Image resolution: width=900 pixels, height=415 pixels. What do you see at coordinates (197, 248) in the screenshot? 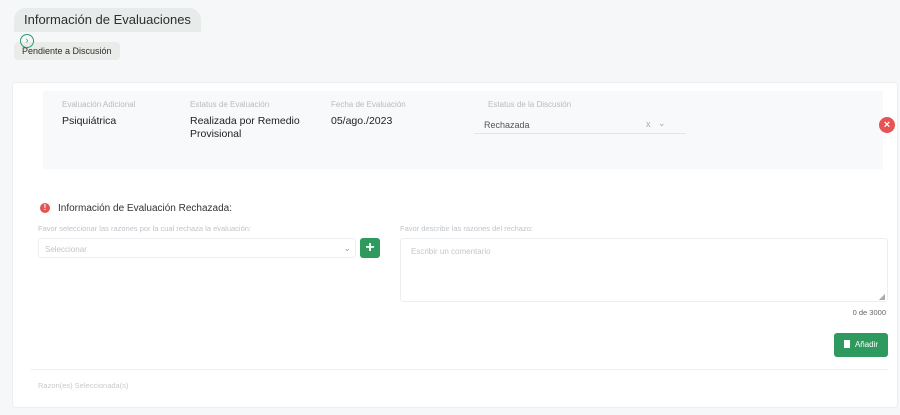
I see `reason-select: Seleccionar ⌄` at bounding box center [197, 248].